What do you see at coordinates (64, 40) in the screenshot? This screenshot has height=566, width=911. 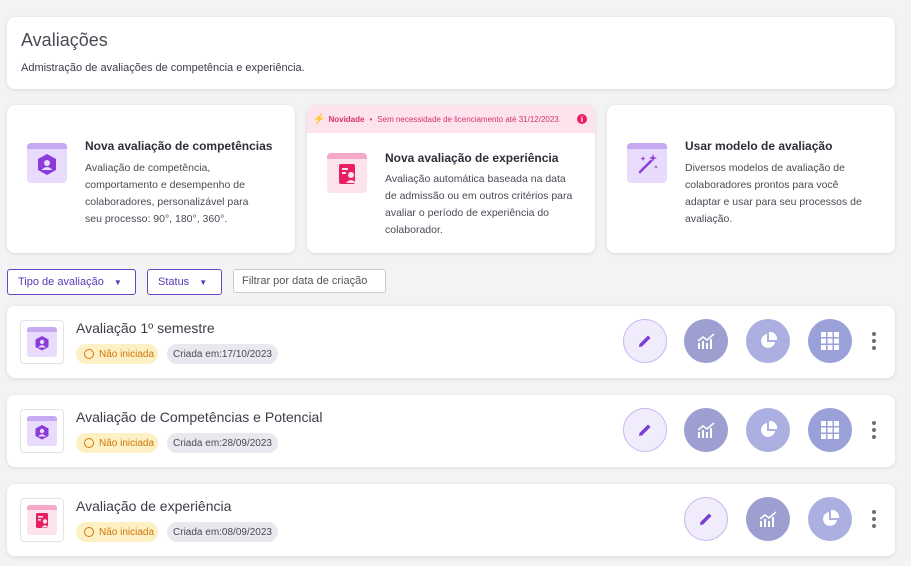 I see `page-title: Avaliações` at bounding box center [64, 40].